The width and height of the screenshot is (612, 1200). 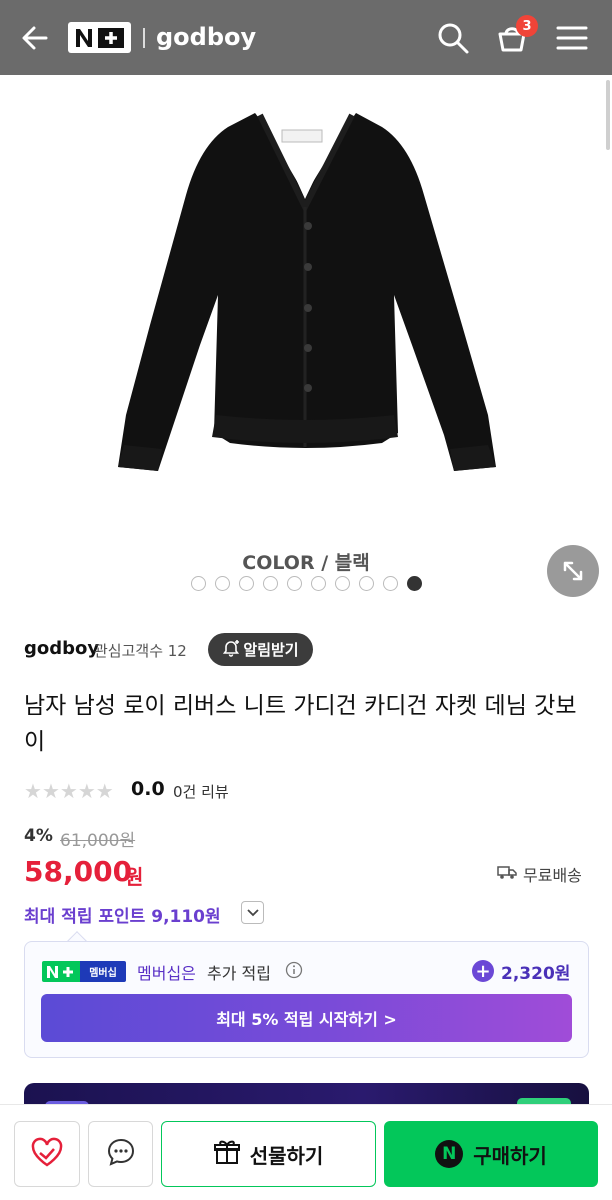 I want to click on membership-label-rest: 추가 적립, so click(x=239, y=973).